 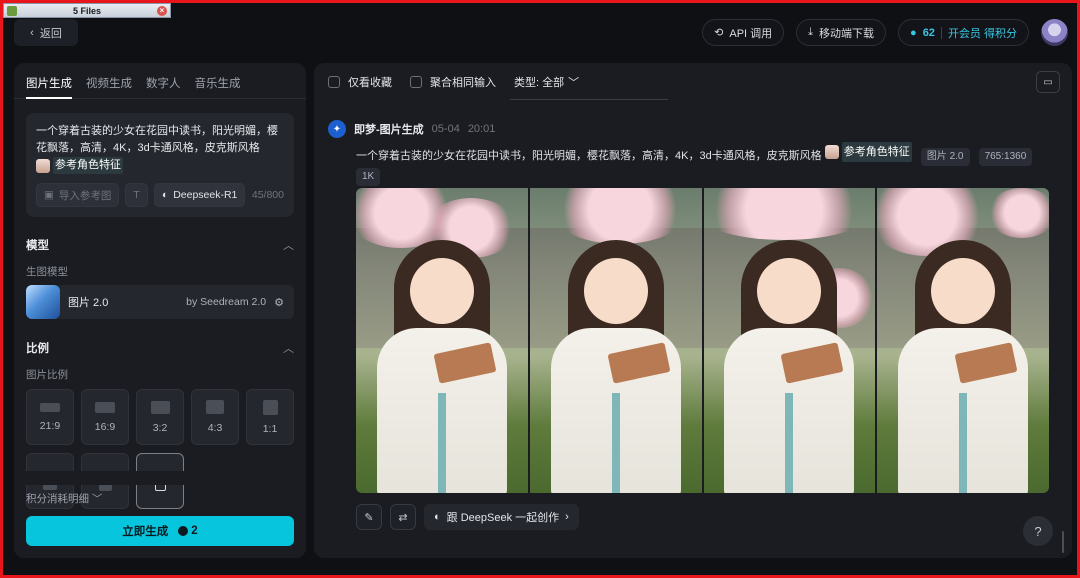 I want to click on type-filter-label: 类型: 全部, so click(x=539, y=83).